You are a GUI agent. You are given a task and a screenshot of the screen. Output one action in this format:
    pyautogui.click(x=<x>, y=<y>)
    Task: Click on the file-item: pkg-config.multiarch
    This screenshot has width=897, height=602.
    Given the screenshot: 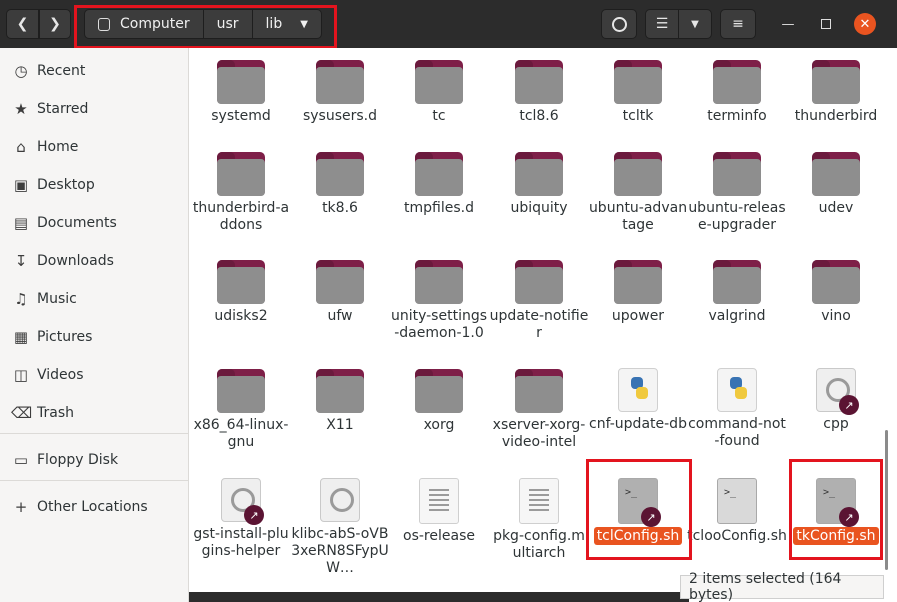 What is the action you would take?
    pyautogui.click(x=539, y=520)
    